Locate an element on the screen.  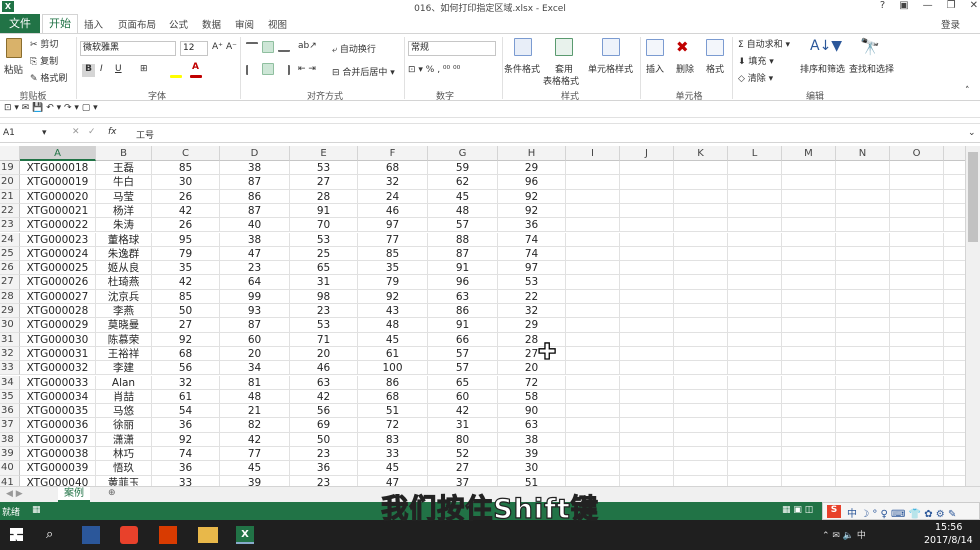
search-icon: ⌕ is located at coordinates (49, 534).